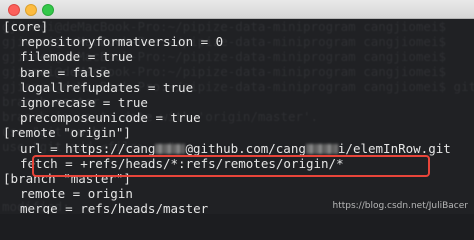 The height and width of the screenshot is (240, 474). What do you see at coordinates (107, 87) in the screenshot?
I see `config-line: logallrefupdates = true` at bounding box center [107, 87].